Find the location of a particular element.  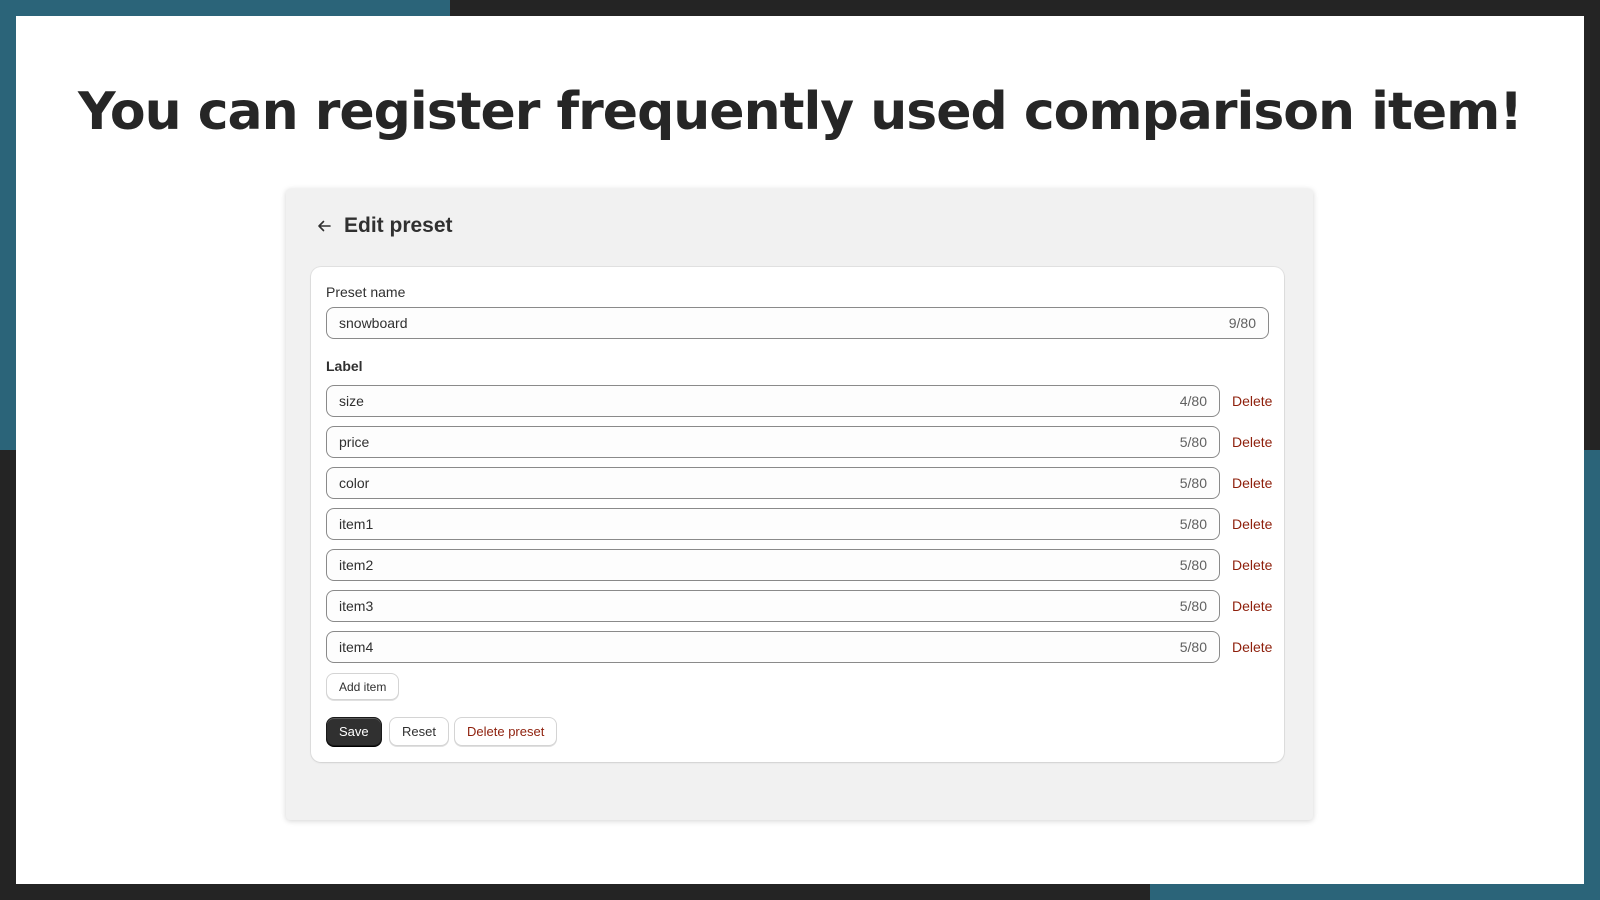

page-title: Edit preset is located at coordinates (398, 225).